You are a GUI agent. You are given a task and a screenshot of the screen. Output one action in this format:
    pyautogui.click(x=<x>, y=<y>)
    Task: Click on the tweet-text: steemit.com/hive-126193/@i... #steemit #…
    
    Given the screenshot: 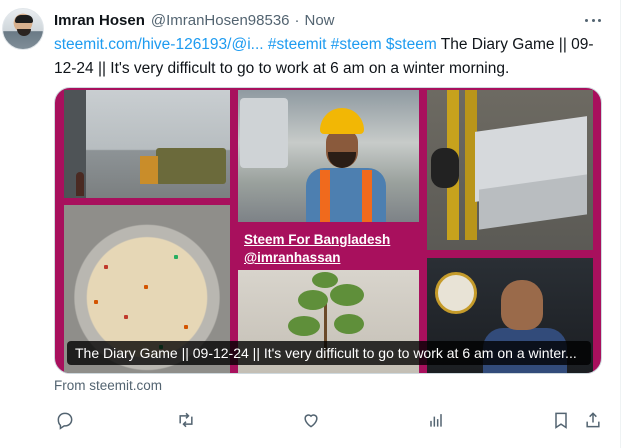 What is the action you would take?
    pyautogui.click(x=332, y=57)
    